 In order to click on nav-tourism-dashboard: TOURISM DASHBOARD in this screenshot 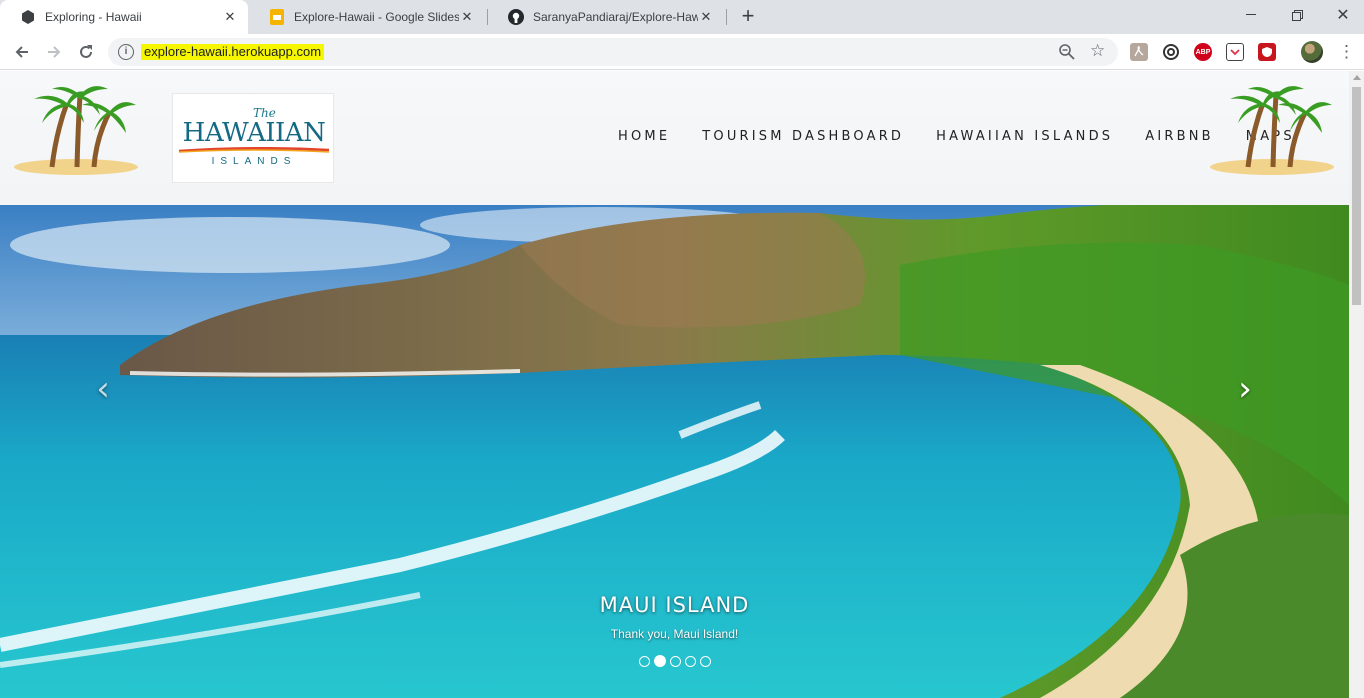, I will do `click(803, 136)`.